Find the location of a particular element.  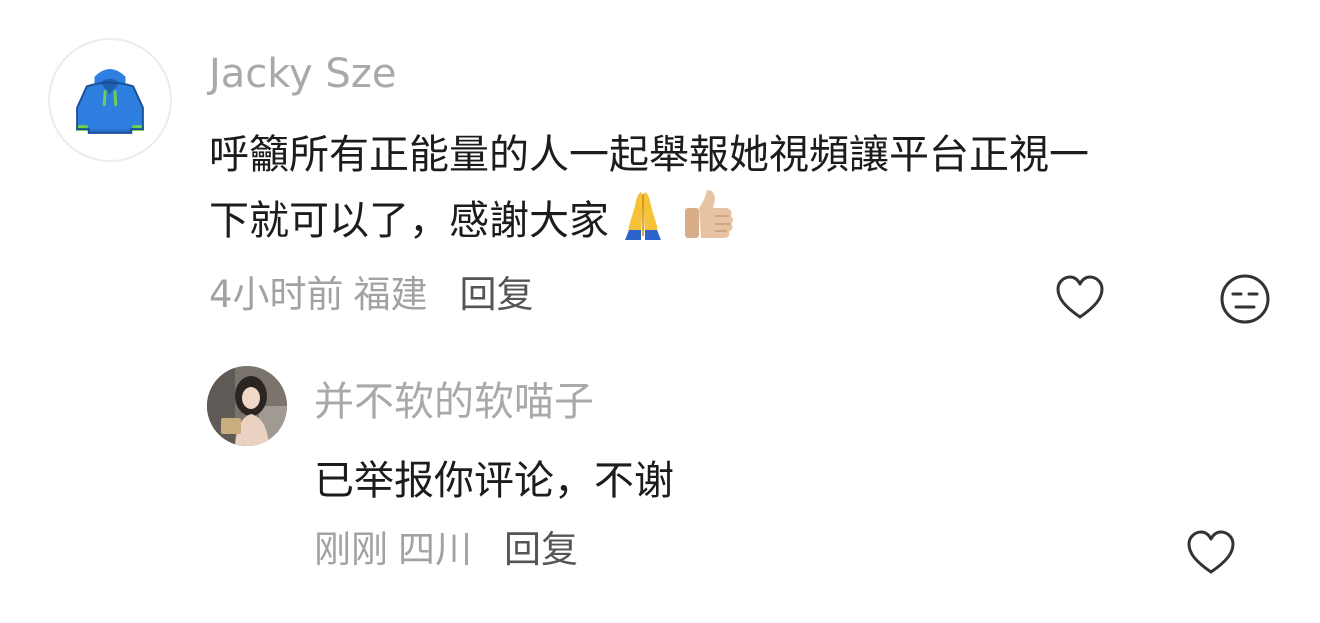

folded-hands-emoji is located at coordinates (643, 214).